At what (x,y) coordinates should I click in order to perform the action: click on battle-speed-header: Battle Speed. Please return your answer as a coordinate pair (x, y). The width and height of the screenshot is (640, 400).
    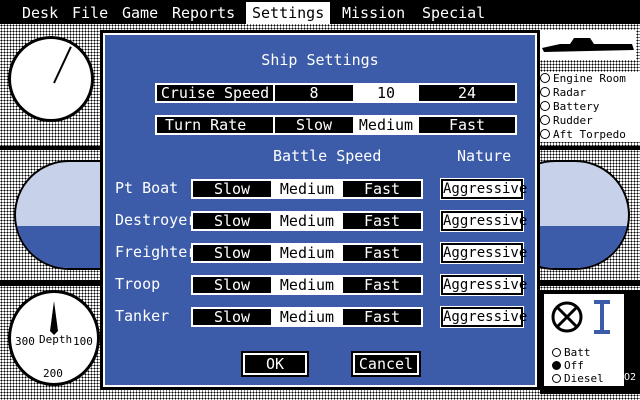
    Looking at the image, I should click on (327, 156).